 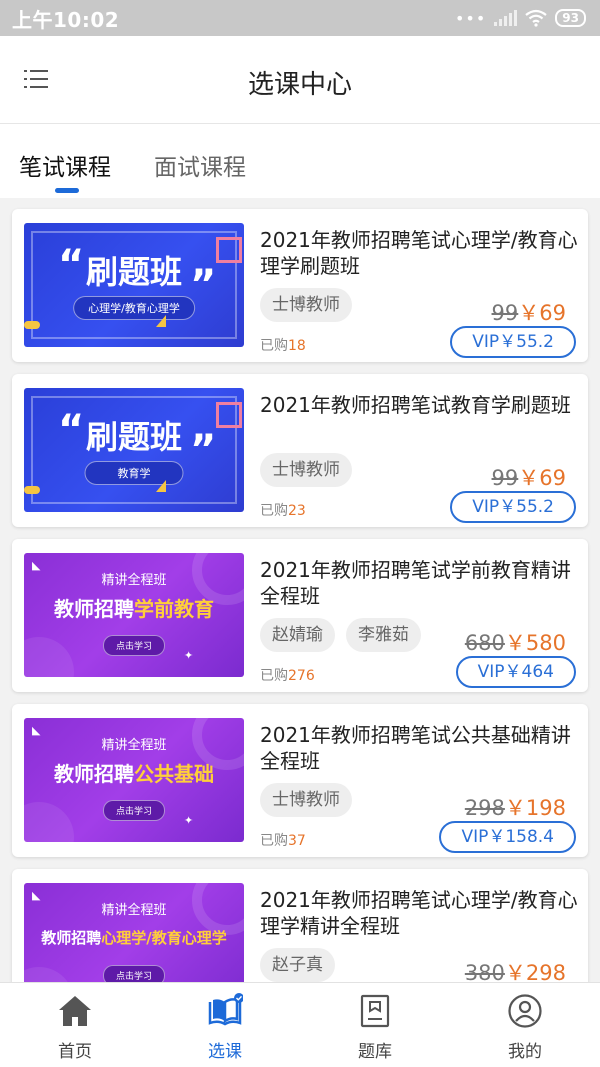 I want to click on status-time: 上午10:02, so click(x=66, y=19).